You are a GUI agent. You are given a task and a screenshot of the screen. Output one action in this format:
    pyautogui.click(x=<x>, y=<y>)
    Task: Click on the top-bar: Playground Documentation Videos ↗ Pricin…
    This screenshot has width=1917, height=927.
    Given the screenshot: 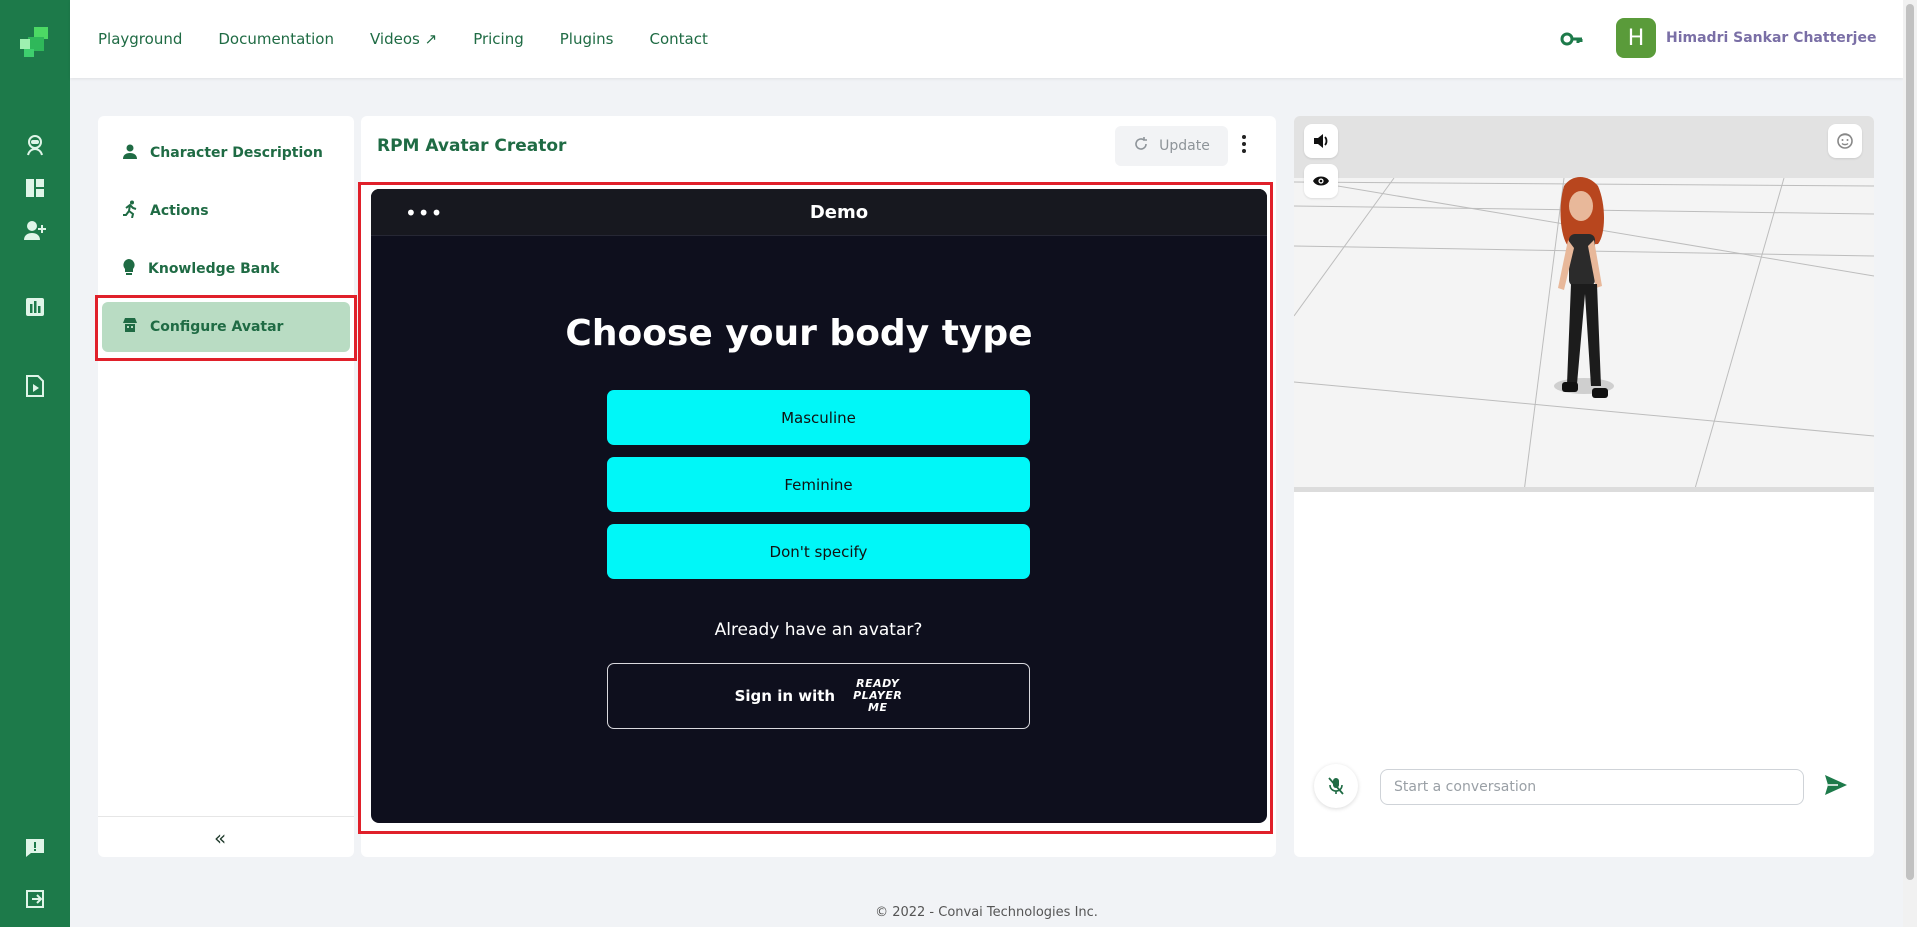 What is the action you would take?
    pyautogui.click(x=986, y=39)
    